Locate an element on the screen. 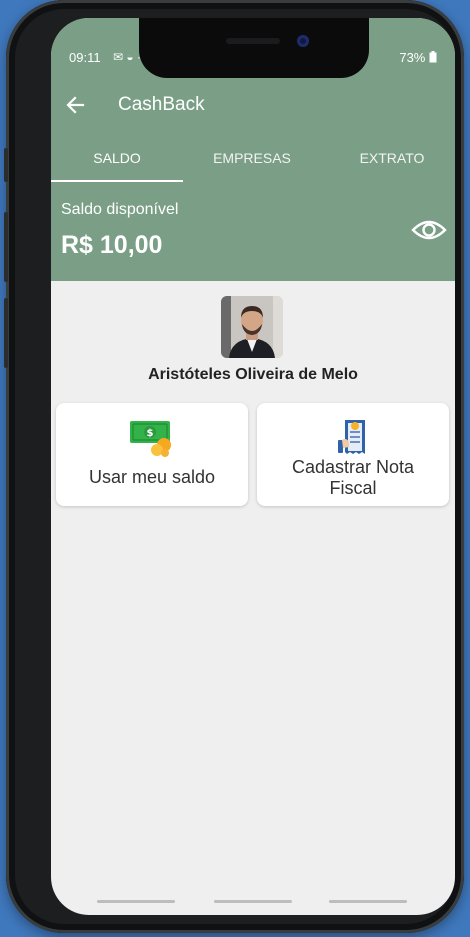 The image size is (470, 937). battery-indicator: 73% is located at coordinates (418, 57).